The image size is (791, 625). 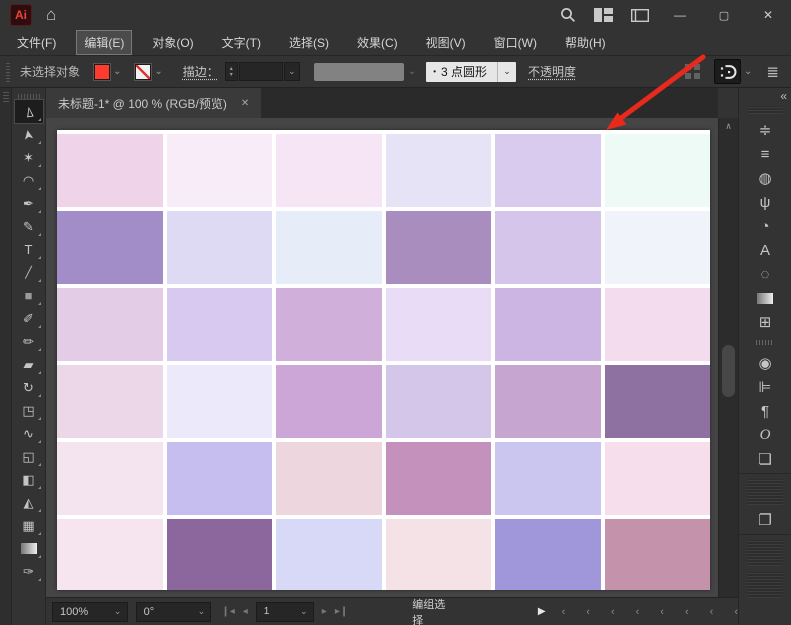 I want to click on grid-cell-r6c4, so click(x=438, y=554).